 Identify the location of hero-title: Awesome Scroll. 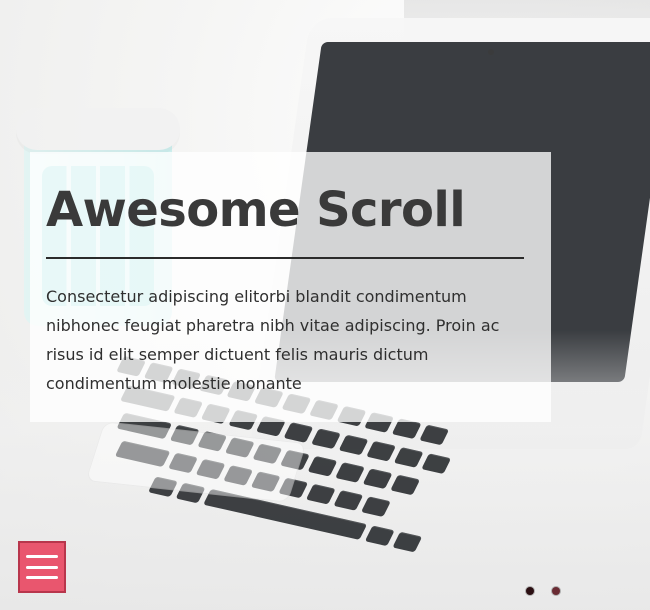
(256, 210).